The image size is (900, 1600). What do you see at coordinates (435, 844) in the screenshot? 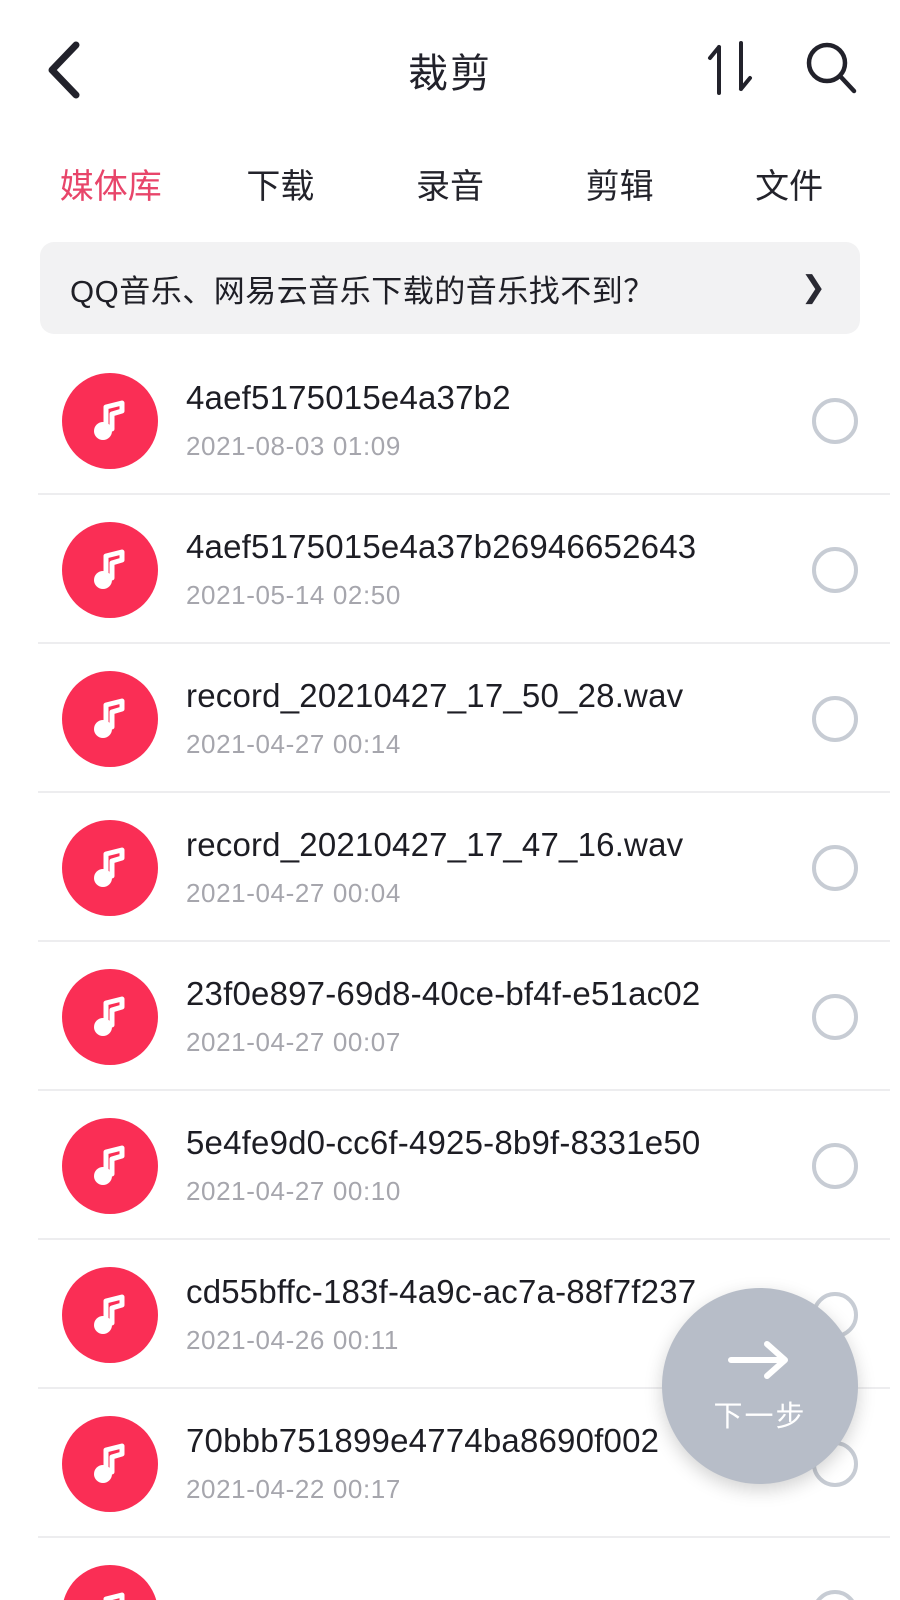
I see `list-item-title: record_20210427_17_47_16.wav` at bounding box center [435, 844].